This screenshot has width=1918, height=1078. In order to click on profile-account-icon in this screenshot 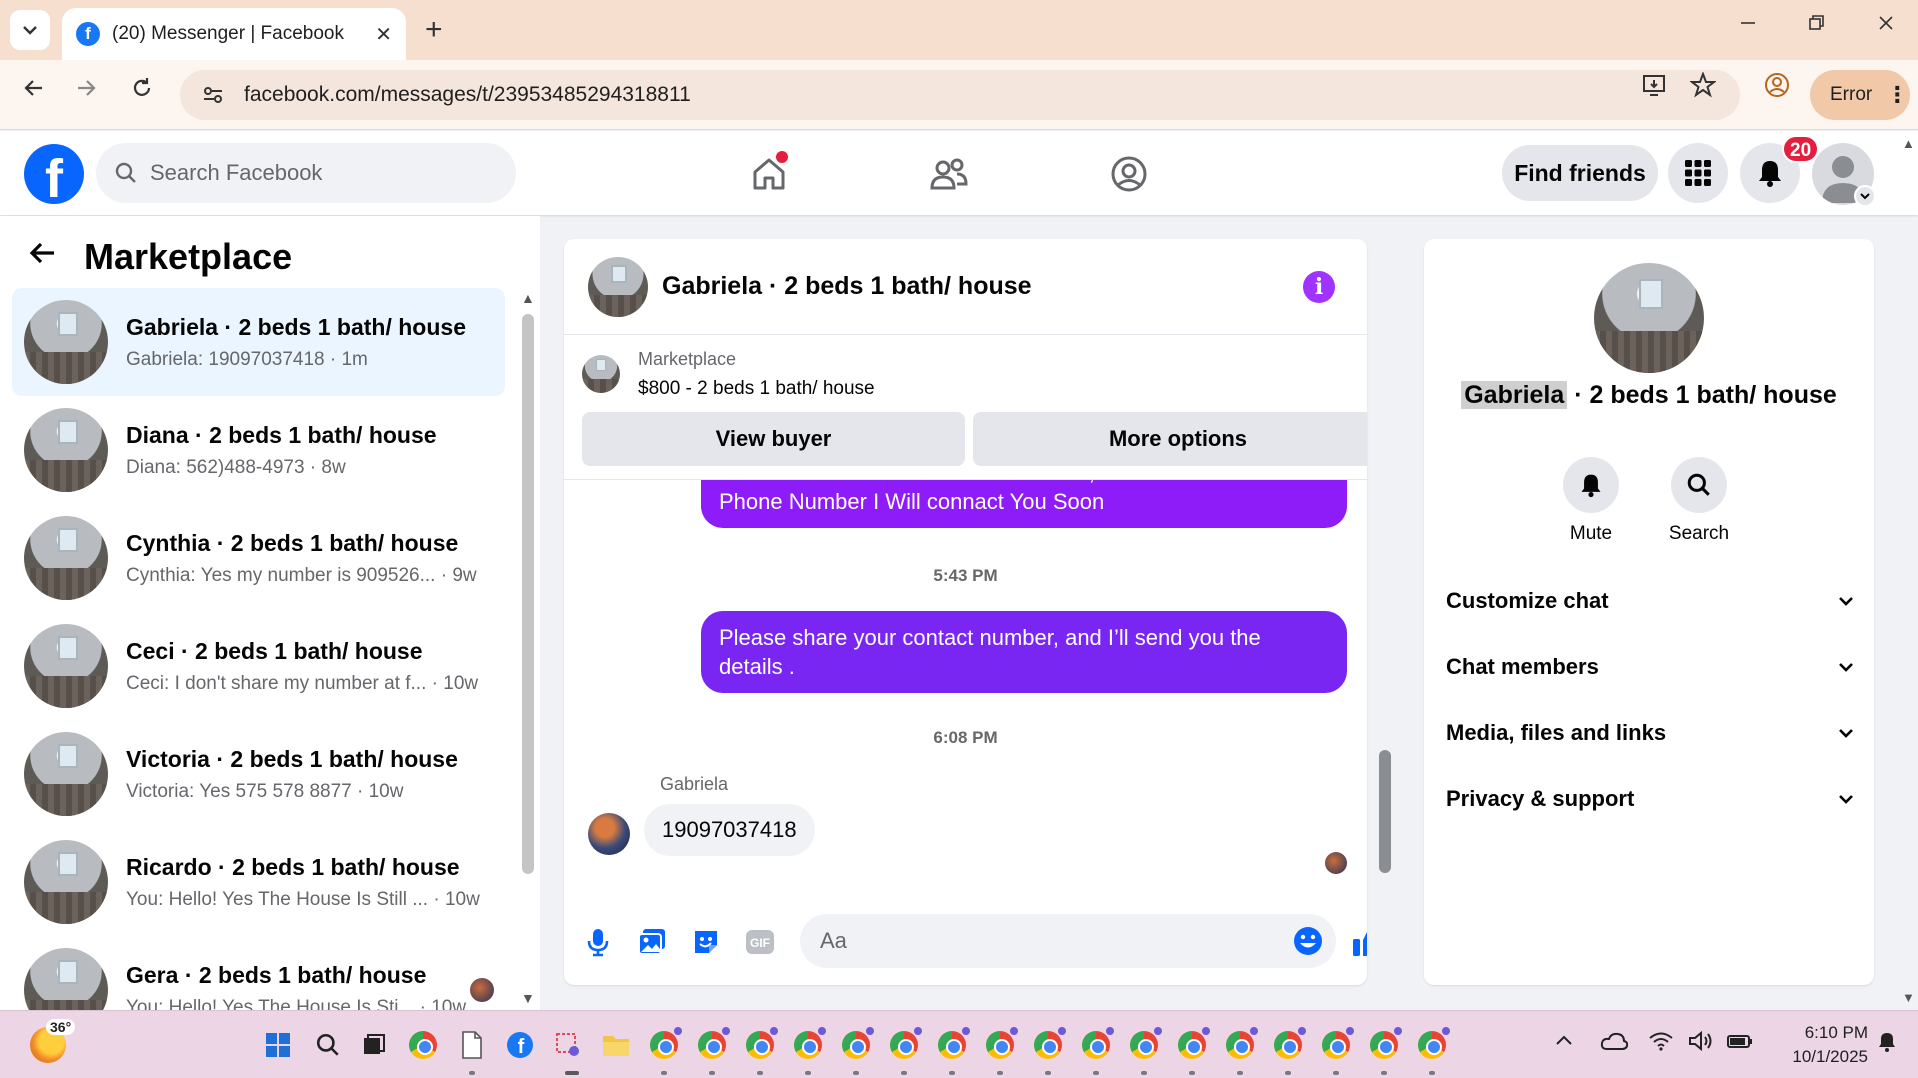, I will do `click(1777, 88)`.